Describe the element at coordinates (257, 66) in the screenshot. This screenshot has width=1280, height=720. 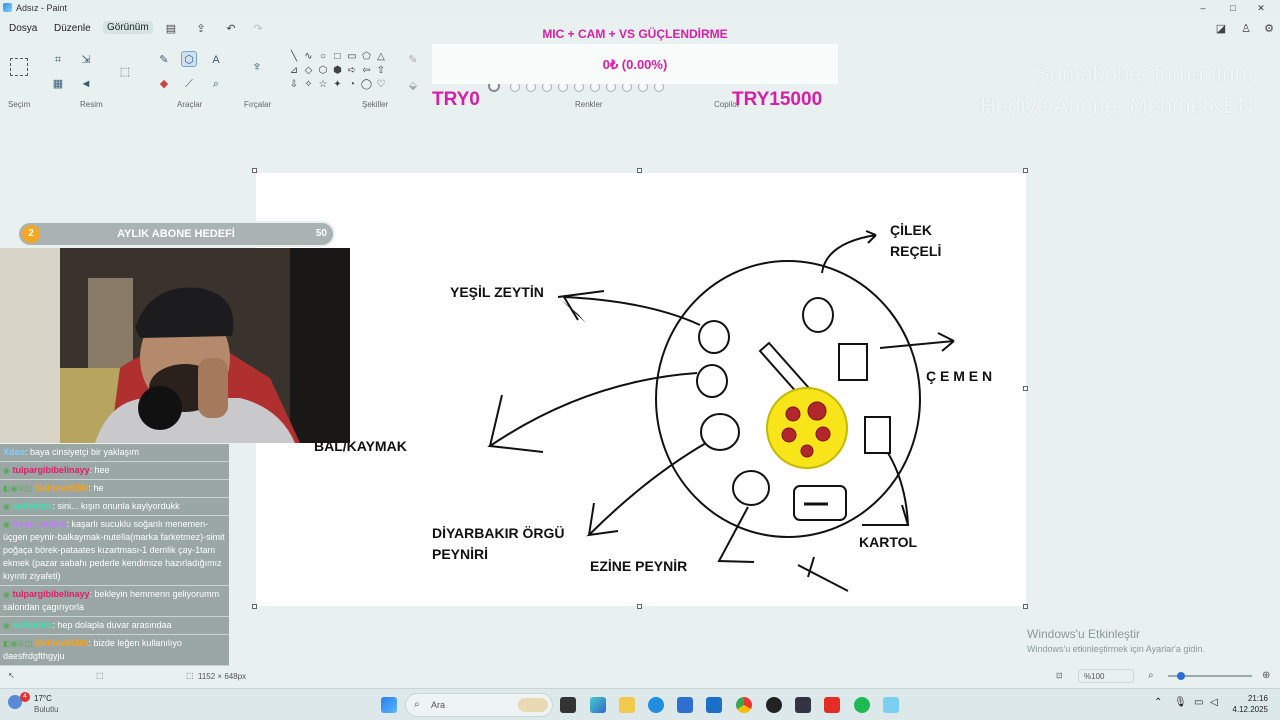
I see `brush-icon: ♆` at that location.